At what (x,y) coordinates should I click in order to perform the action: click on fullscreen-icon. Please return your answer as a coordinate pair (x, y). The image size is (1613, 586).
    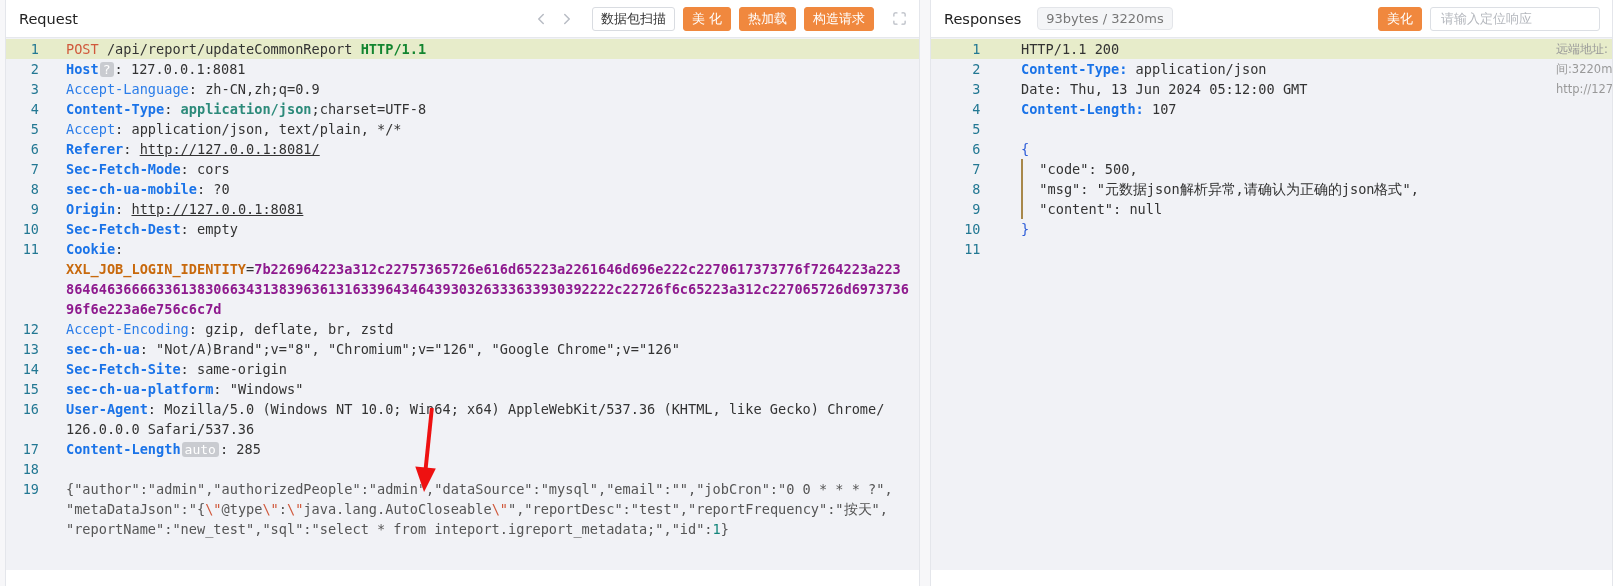
    Looking at the image, I should click on (899, 18).